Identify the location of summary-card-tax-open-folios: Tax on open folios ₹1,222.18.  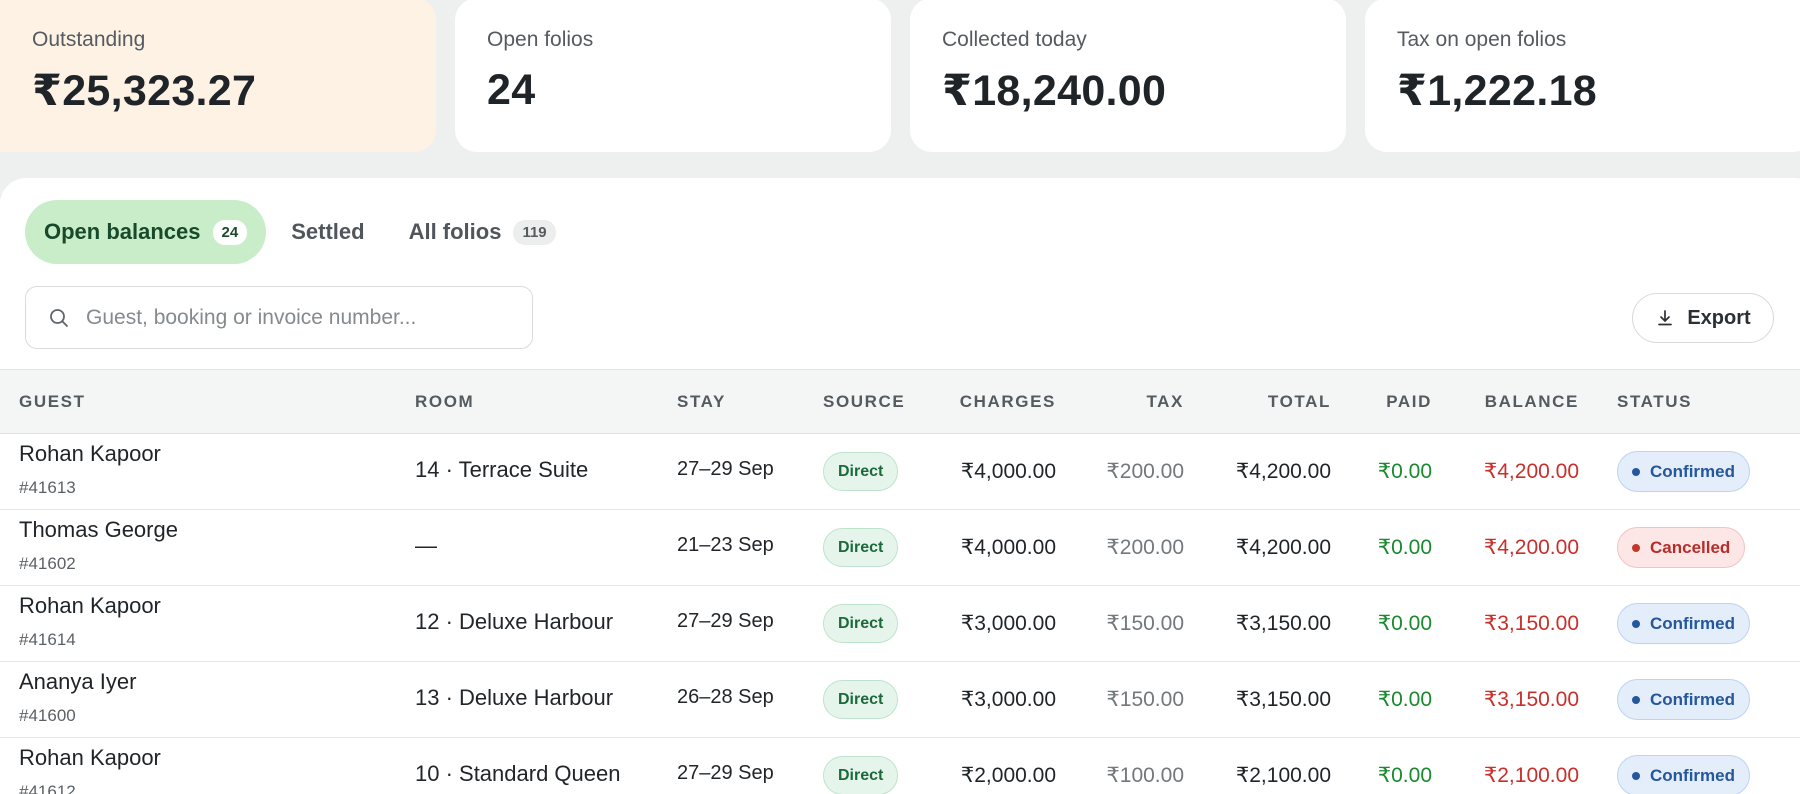
(1582, 76).